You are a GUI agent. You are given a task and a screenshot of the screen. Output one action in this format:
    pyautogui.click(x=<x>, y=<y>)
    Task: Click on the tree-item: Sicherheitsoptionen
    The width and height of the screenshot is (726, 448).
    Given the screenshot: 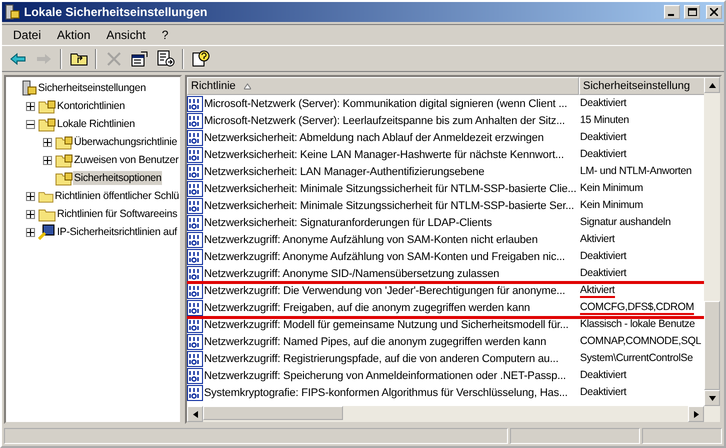 What is the action you would take?
    pyautogui.click(x=117, y=178)
    